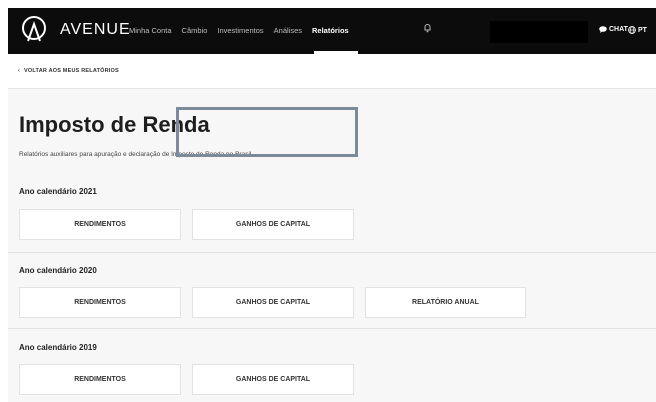 This screenshot has width=656, height=402. Describe the element at coordinates (58, 191) in the screenshot. I see `year-heading-2021: Ano calendário 2021` at that location.